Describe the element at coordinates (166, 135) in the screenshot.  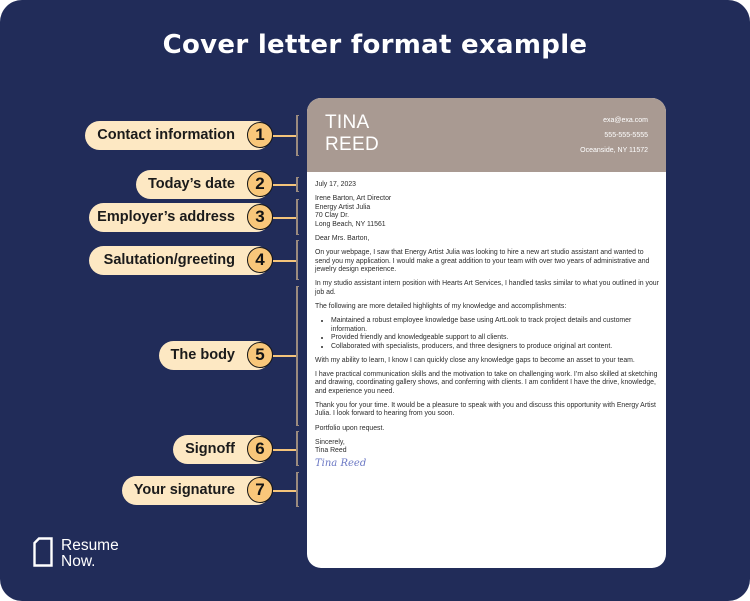
I see `label-text: Contact information` at that location.